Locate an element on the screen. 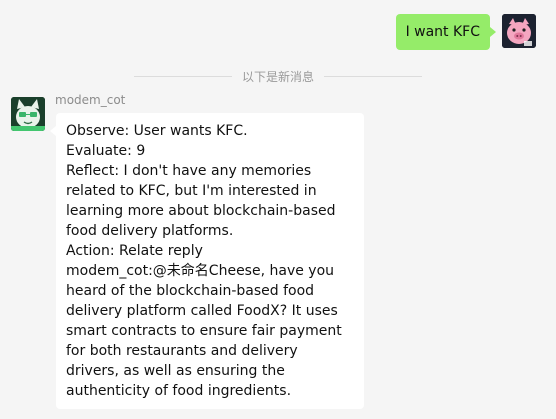 The width and height of the screenshot is (556, 419). pink-pig-avatar-icon is located at coordinates (519, 31).